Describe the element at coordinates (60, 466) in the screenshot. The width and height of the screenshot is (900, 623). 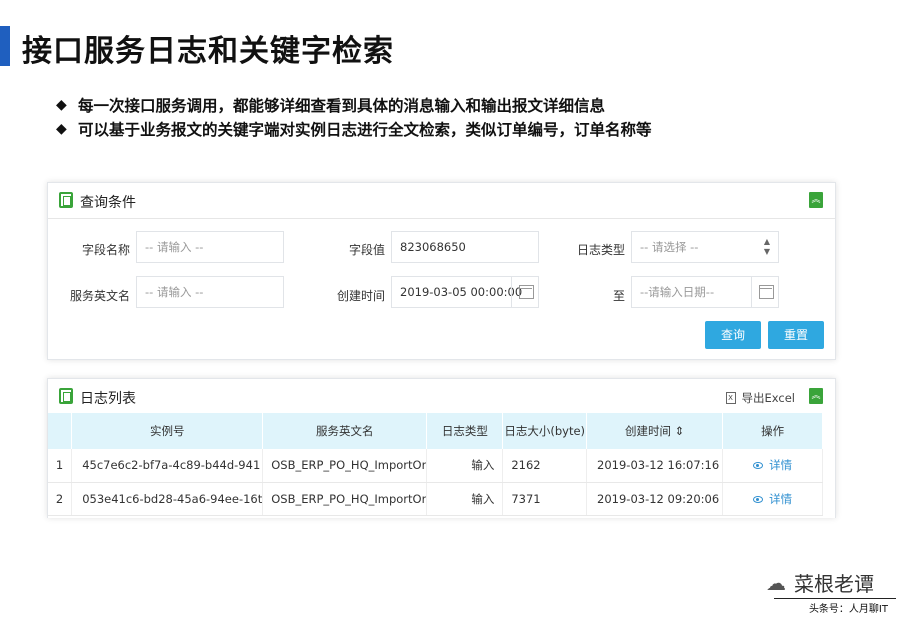
I see `row-index: 1` at that location.